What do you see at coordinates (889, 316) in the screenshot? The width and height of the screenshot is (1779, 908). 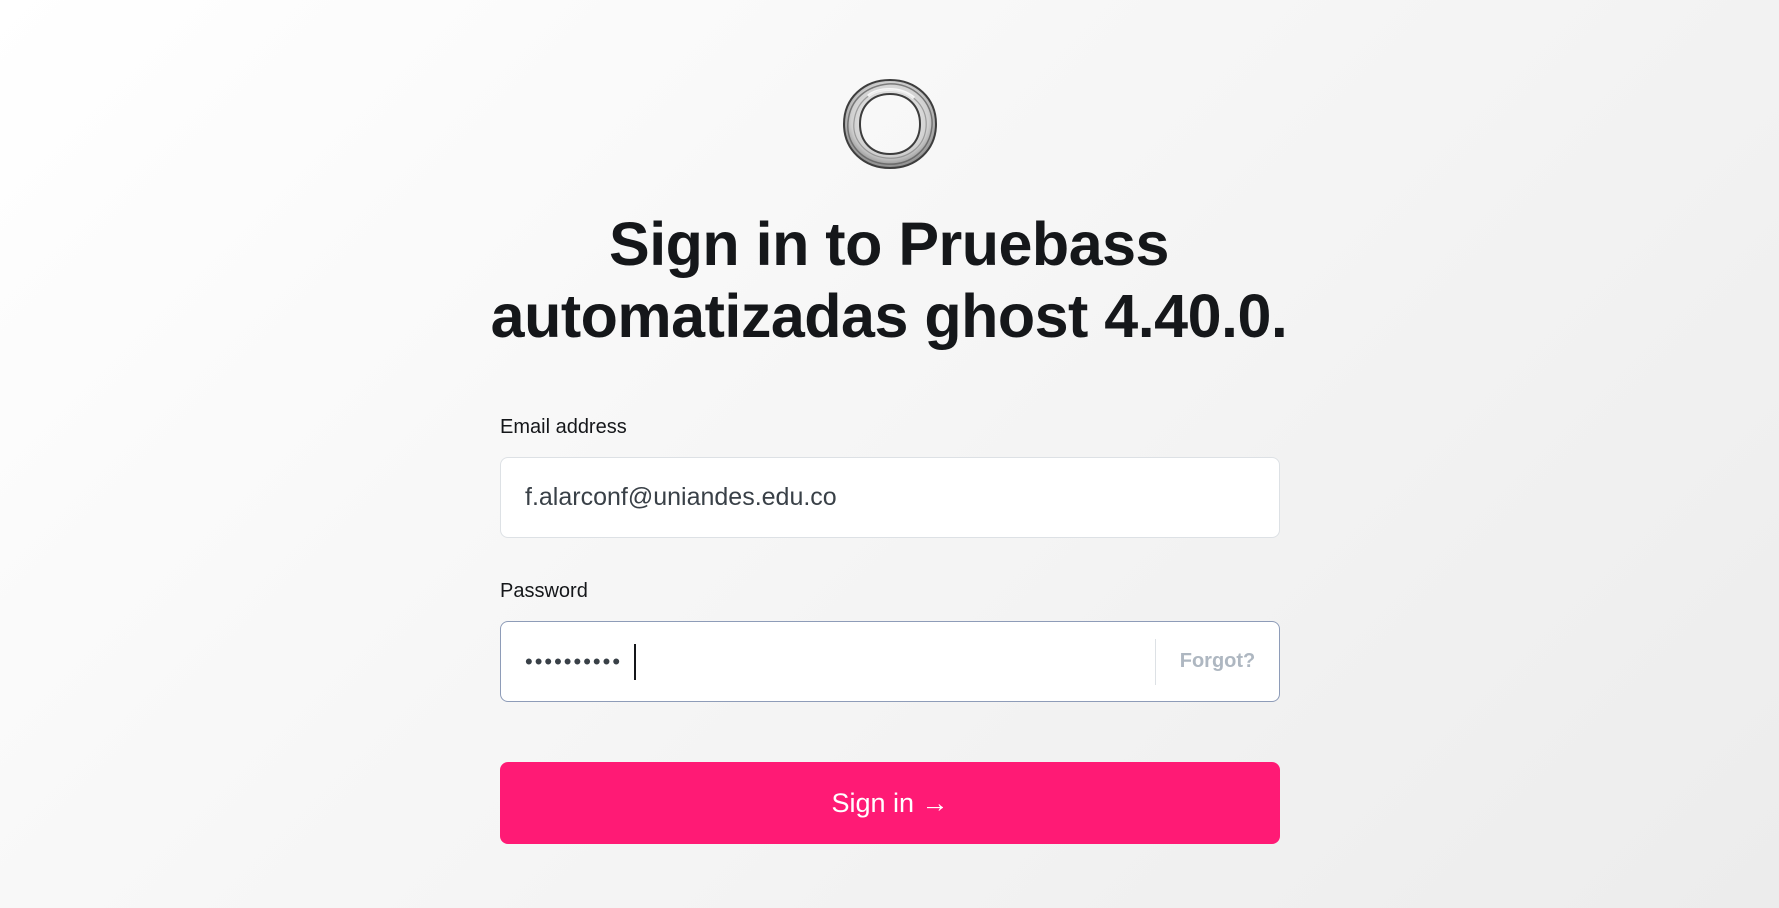 I see `title-line-2: automatizadas ghost 4.40.0.` at bounding box center [889, 316].